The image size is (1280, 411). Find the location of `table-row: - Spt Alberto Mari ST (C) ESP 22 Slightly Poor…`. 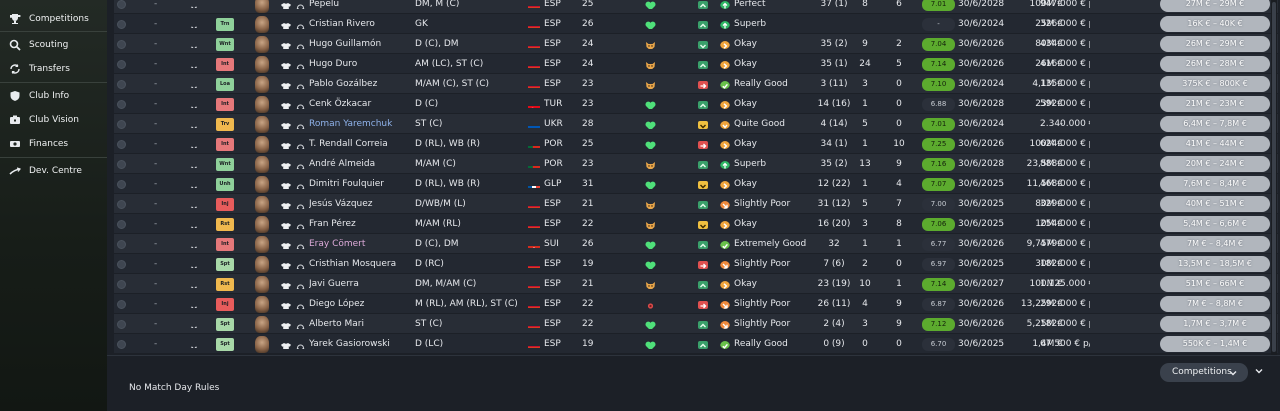

table-row: - Spt Alberto Mari ST (C) ESP 22 Slightly Poor… is located at coordinates (696, 324).